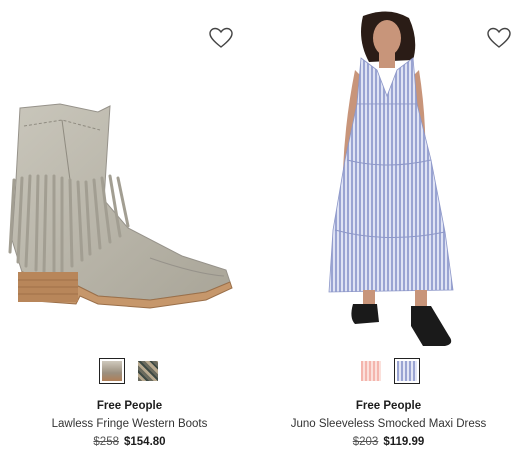 This screenshot has height=454, width=518. I want to click on swatch-taupe-suede, so click(111, 371).